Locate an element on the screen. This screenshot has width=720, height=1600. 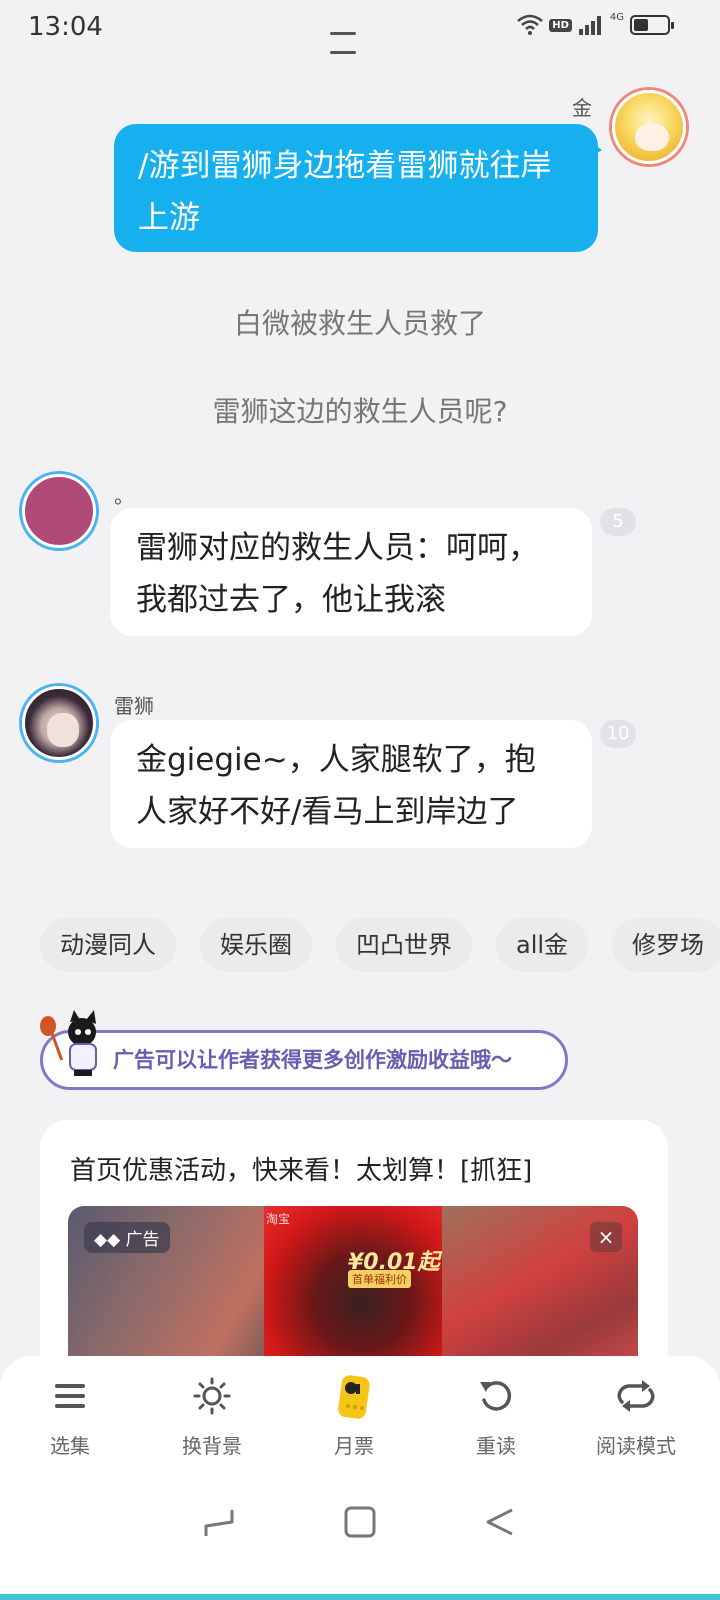
toolbar-monthly-ticket-button: 月票 is located at coordinates (354, 1415).